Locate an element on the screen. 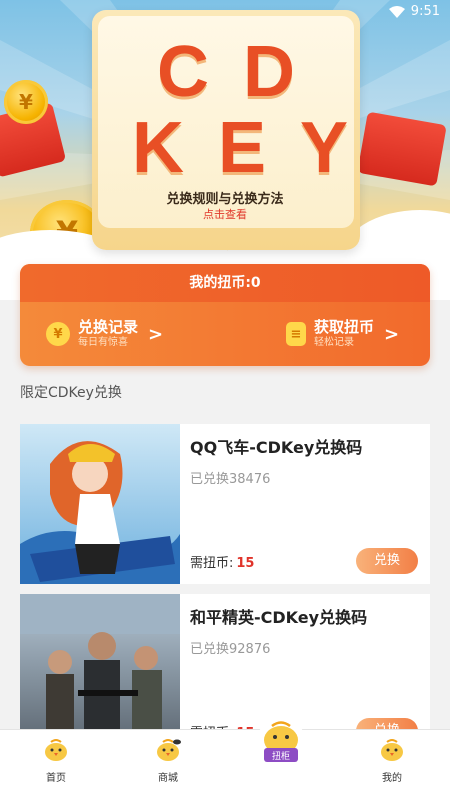 The image size is (450, 800). clipboard-icon: ≡ is located at coordinates (296, 334).